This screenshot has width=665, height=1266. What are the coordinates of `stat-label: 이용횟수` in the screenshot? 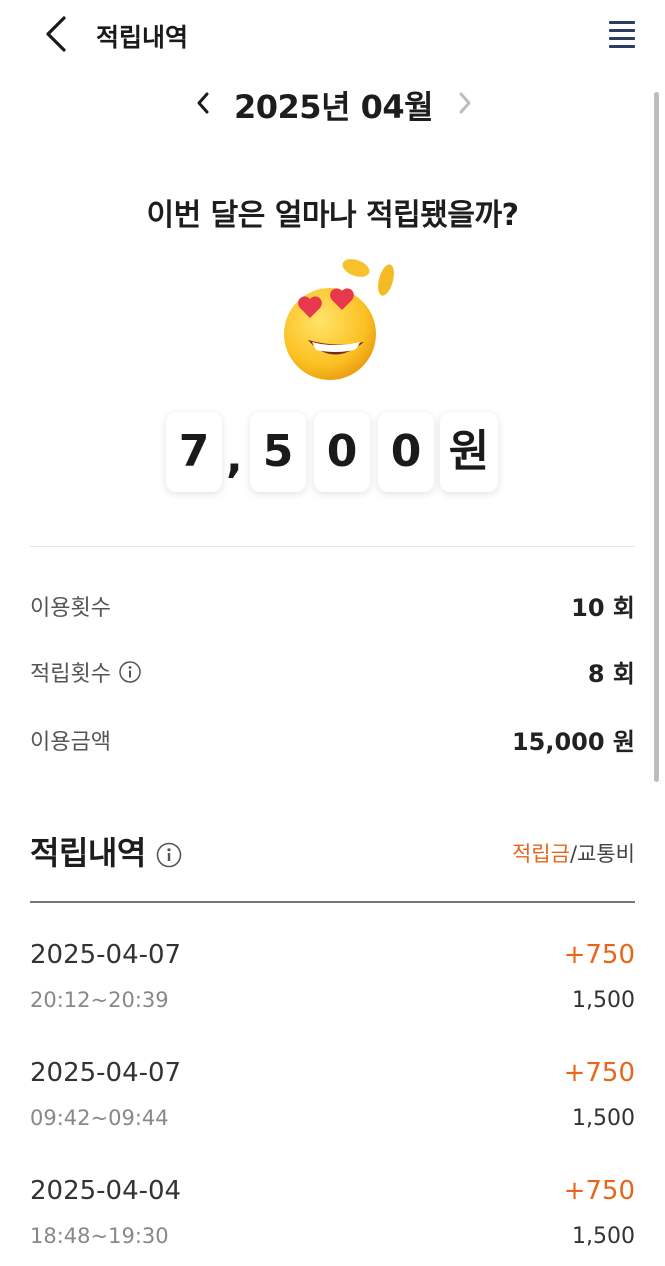 It's located at (70, 608).